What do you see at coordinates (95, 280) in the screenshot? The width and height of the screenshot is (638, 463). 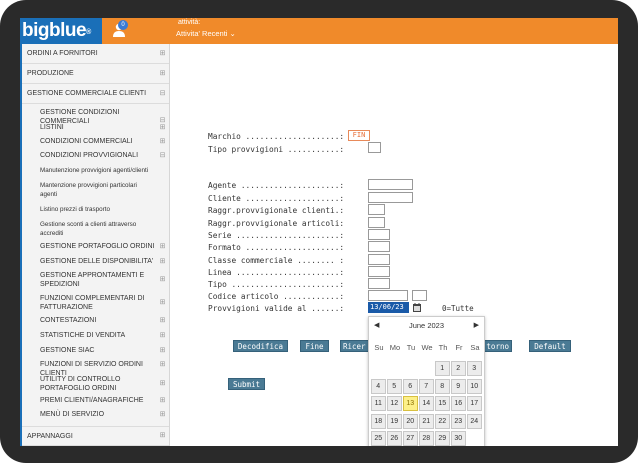 I see `sidebar-item-approntamenti: GESTIONE APPRONTAMENTI E SPEDIZIONI ⊞` at bounding box center [95, 280].